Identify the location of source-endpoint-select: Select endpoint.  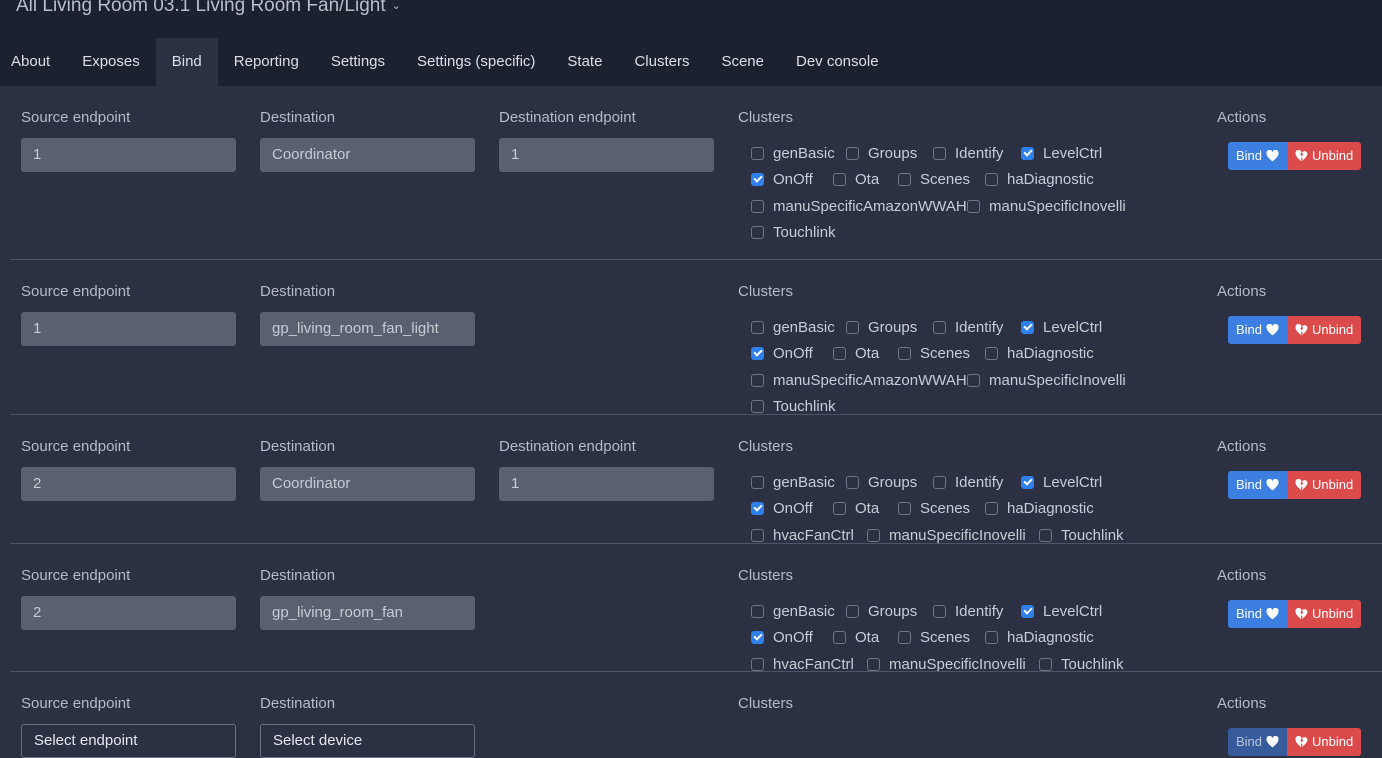
(128, 741).